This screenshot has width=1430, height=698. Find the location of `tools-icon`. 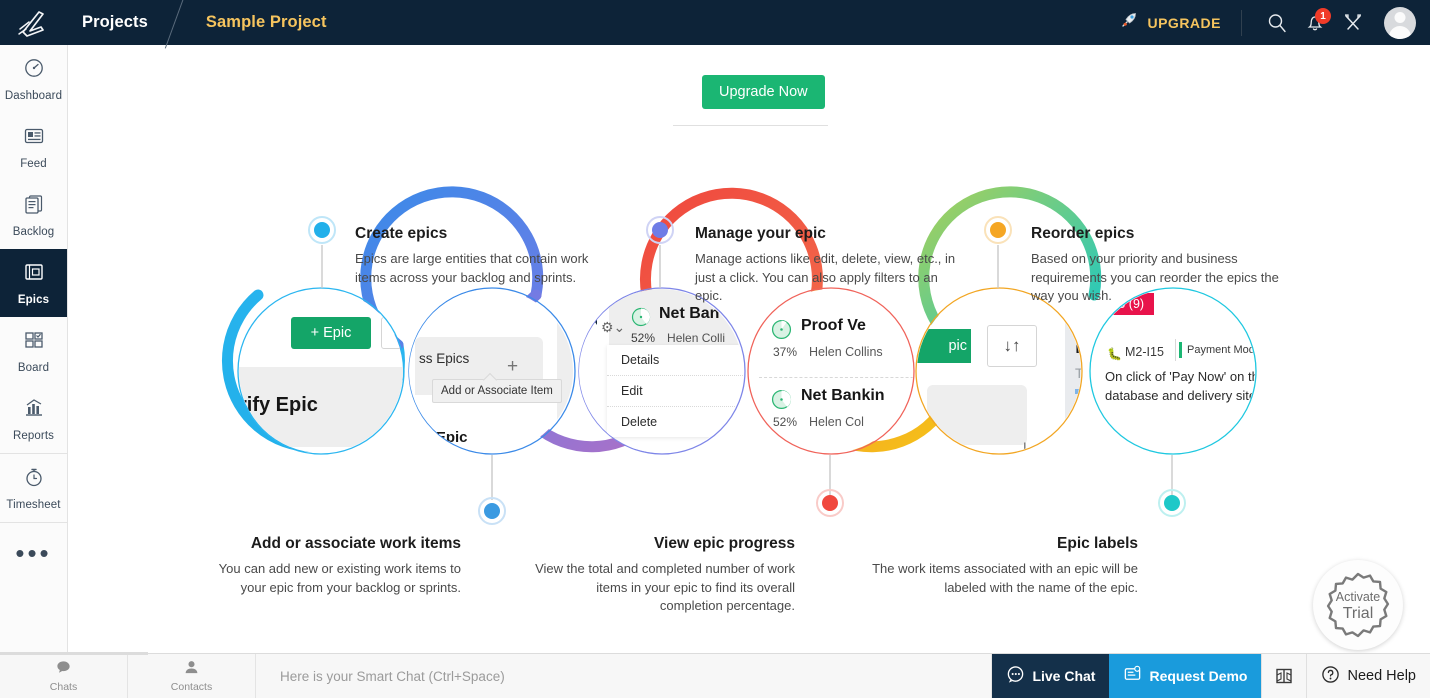

tools-icon is located at coordinates (1353, 22).